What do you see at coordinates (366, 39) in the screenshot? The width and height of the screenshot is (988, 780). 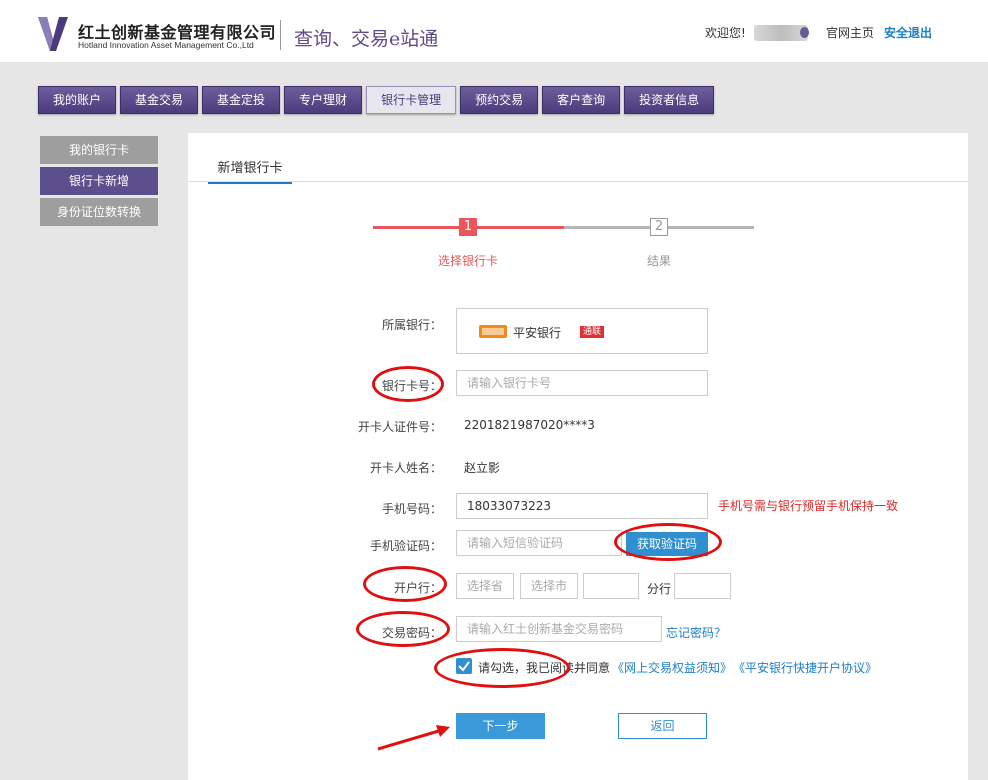 I see `slogan: 查询、交易e站通` at bounding box center [366, 39].